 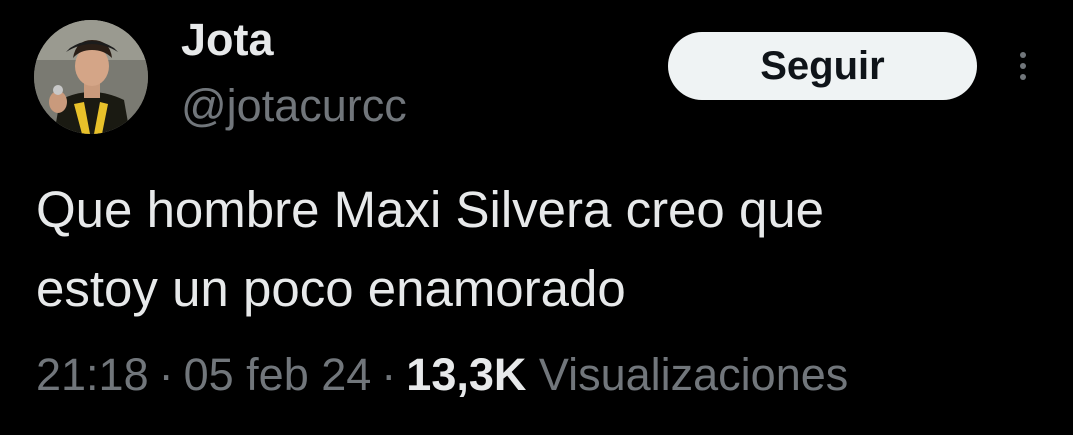 I want to click on follow-button: Seguir, so click(x=822, y=66).